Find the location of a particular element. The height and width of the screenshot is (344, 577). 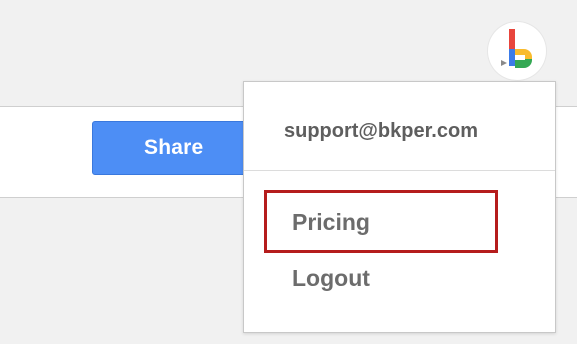

menu-item-logout: Logout is located at coordinates (331, 278).